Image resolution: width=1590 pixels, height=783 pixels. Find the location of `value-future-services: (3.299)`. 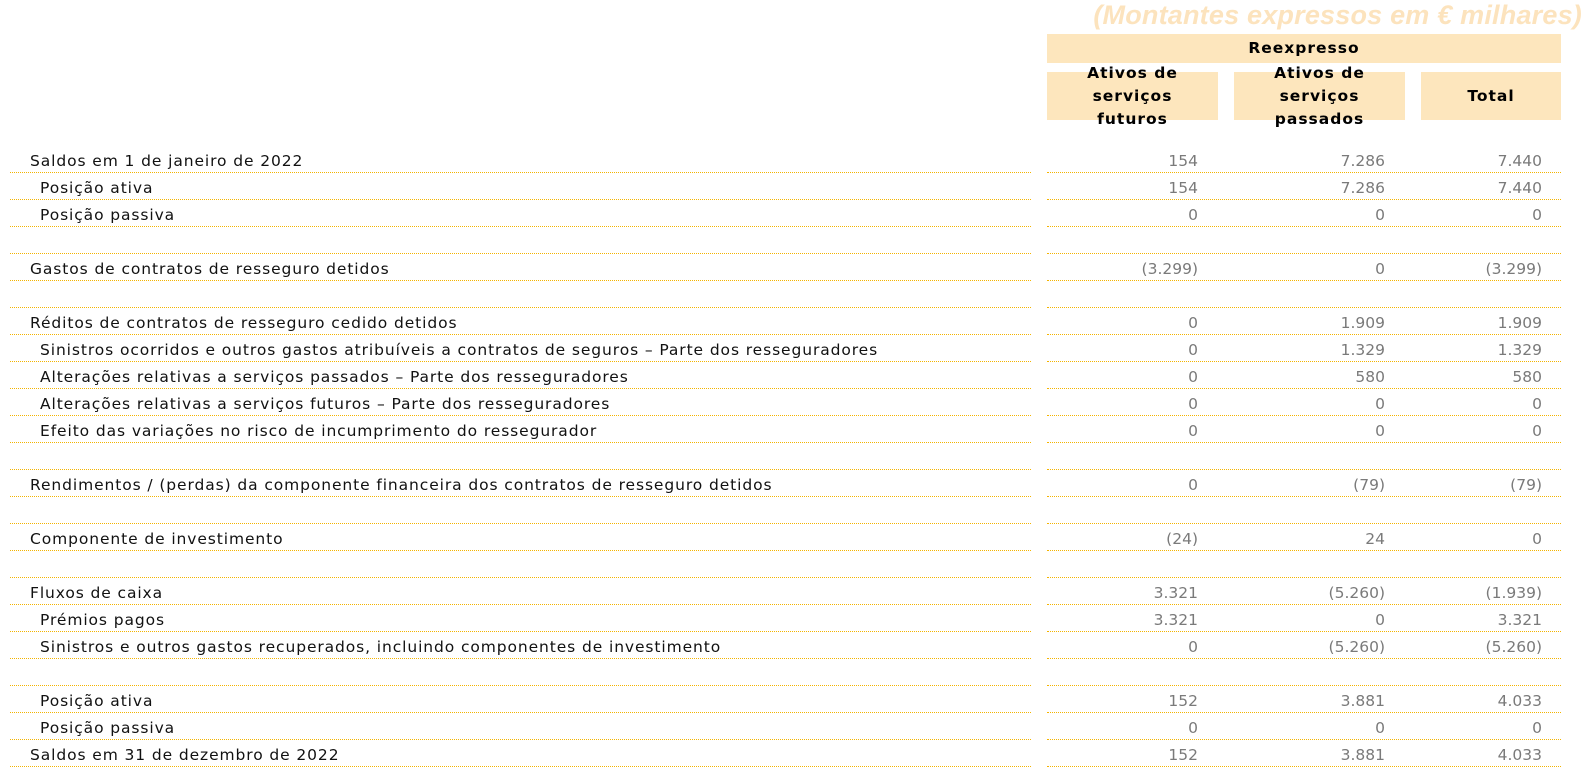

value-future-services: (3.299) is located at coordinates (1169, 269).